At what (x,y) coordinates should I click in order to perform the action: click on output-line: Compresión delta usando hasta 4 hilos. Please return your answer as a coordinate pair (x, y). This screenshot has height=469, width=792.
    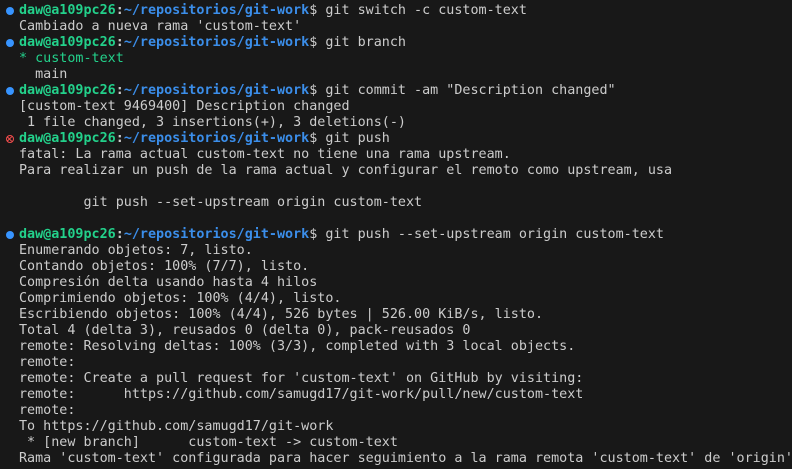
    Looking at the image, I should click on (396, 283).